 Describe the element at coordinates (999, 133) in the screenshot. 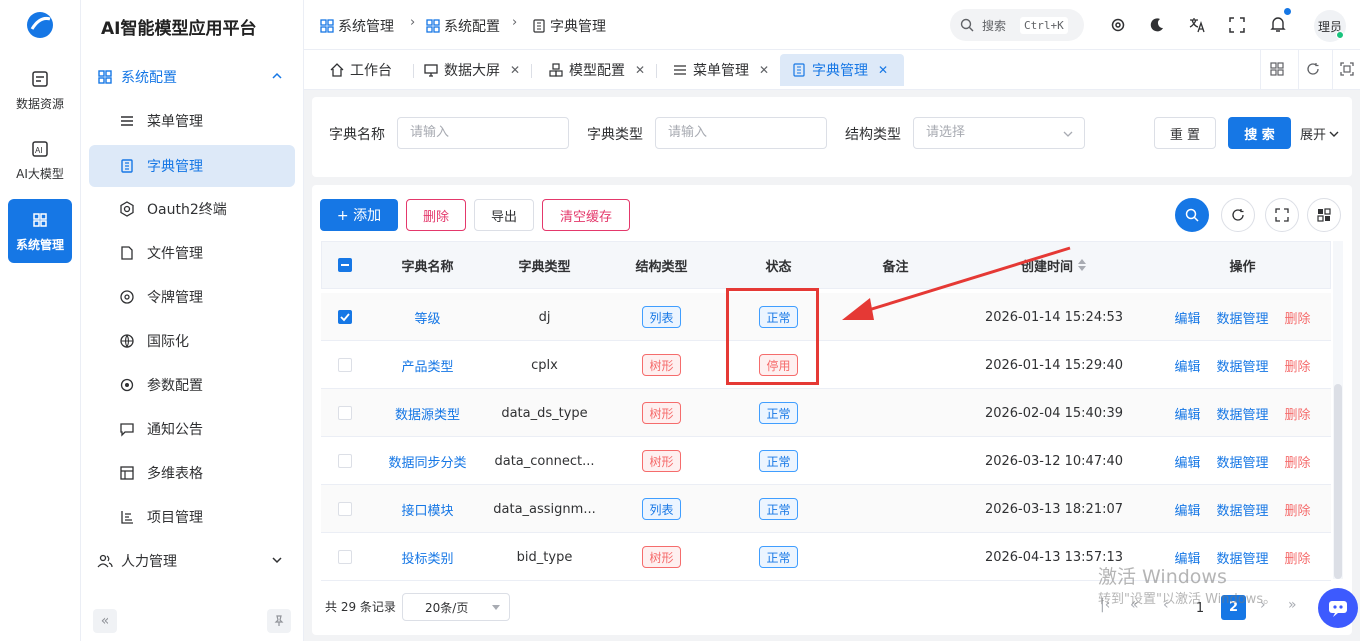

I see `struct-type-select: 请选择` at that location.